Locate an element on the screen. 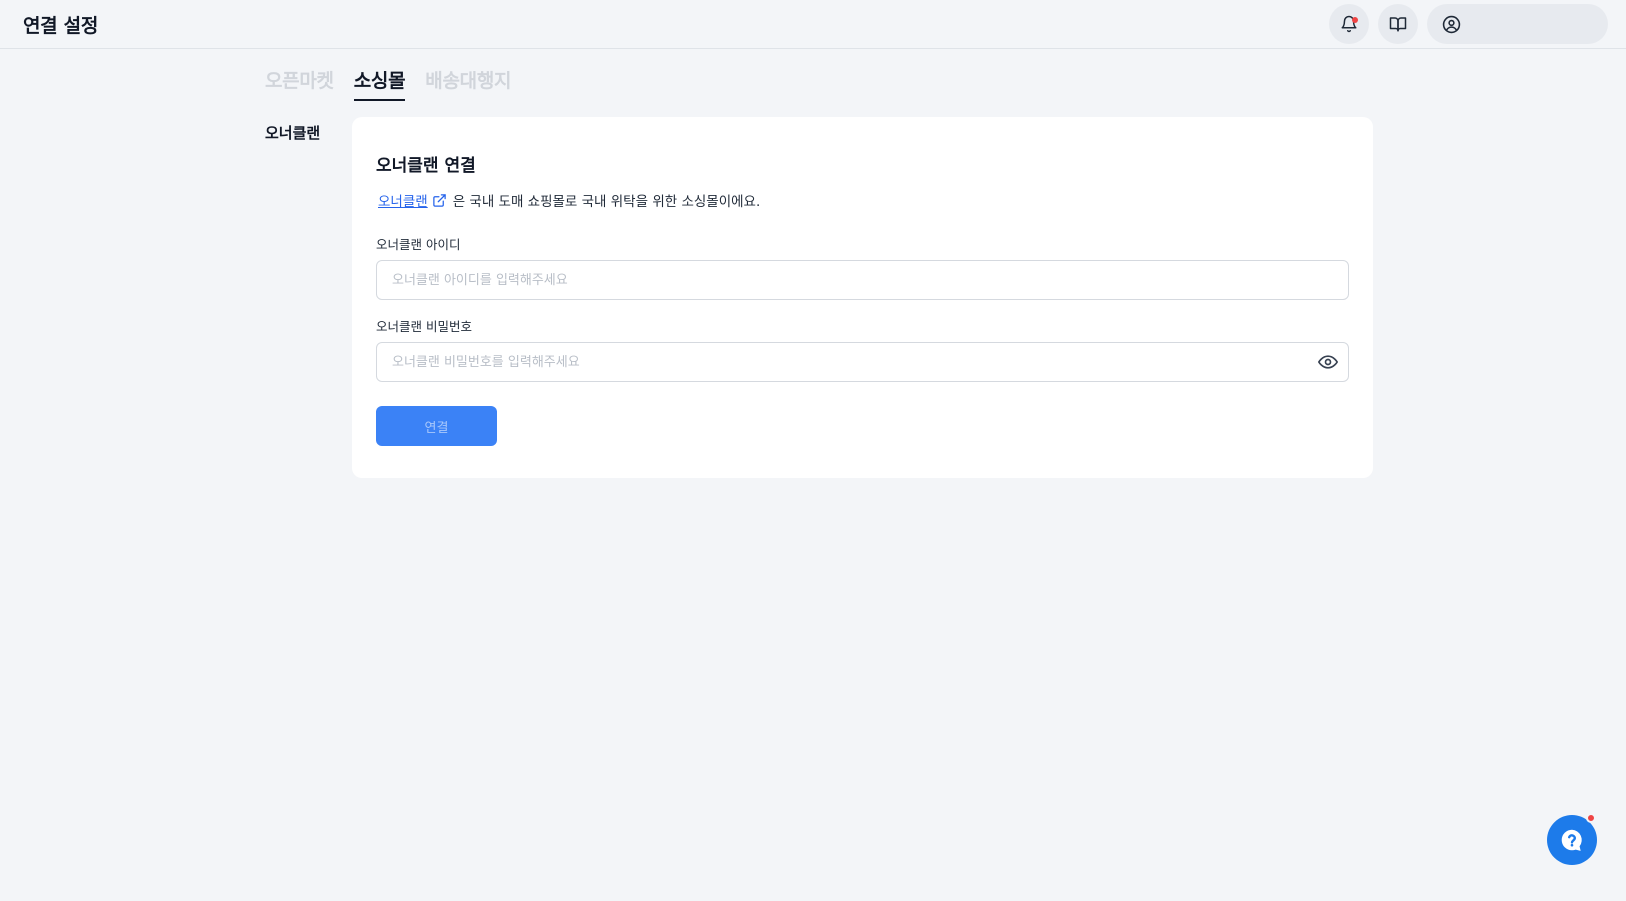  category-tabs: 오픈마켓 소싱몰 배송대행지 is located at coordinates (388, 83).